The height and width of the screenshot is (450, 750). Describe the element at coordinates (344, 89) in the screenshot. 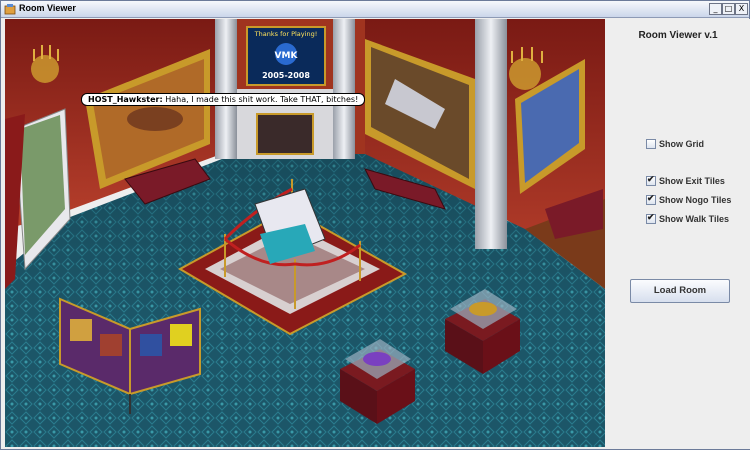

I see `column-right` at that location.